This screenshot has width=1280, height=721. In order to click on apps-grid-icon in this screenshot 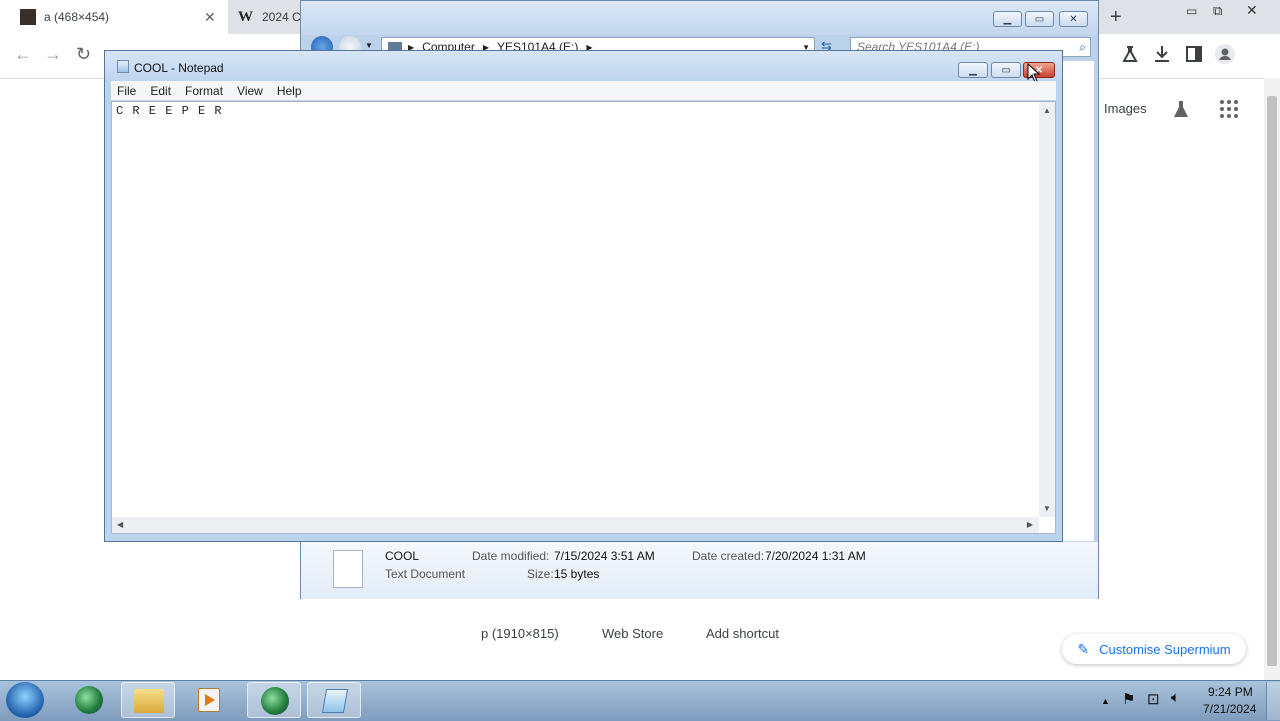, I will do `click(1229, 109)`.